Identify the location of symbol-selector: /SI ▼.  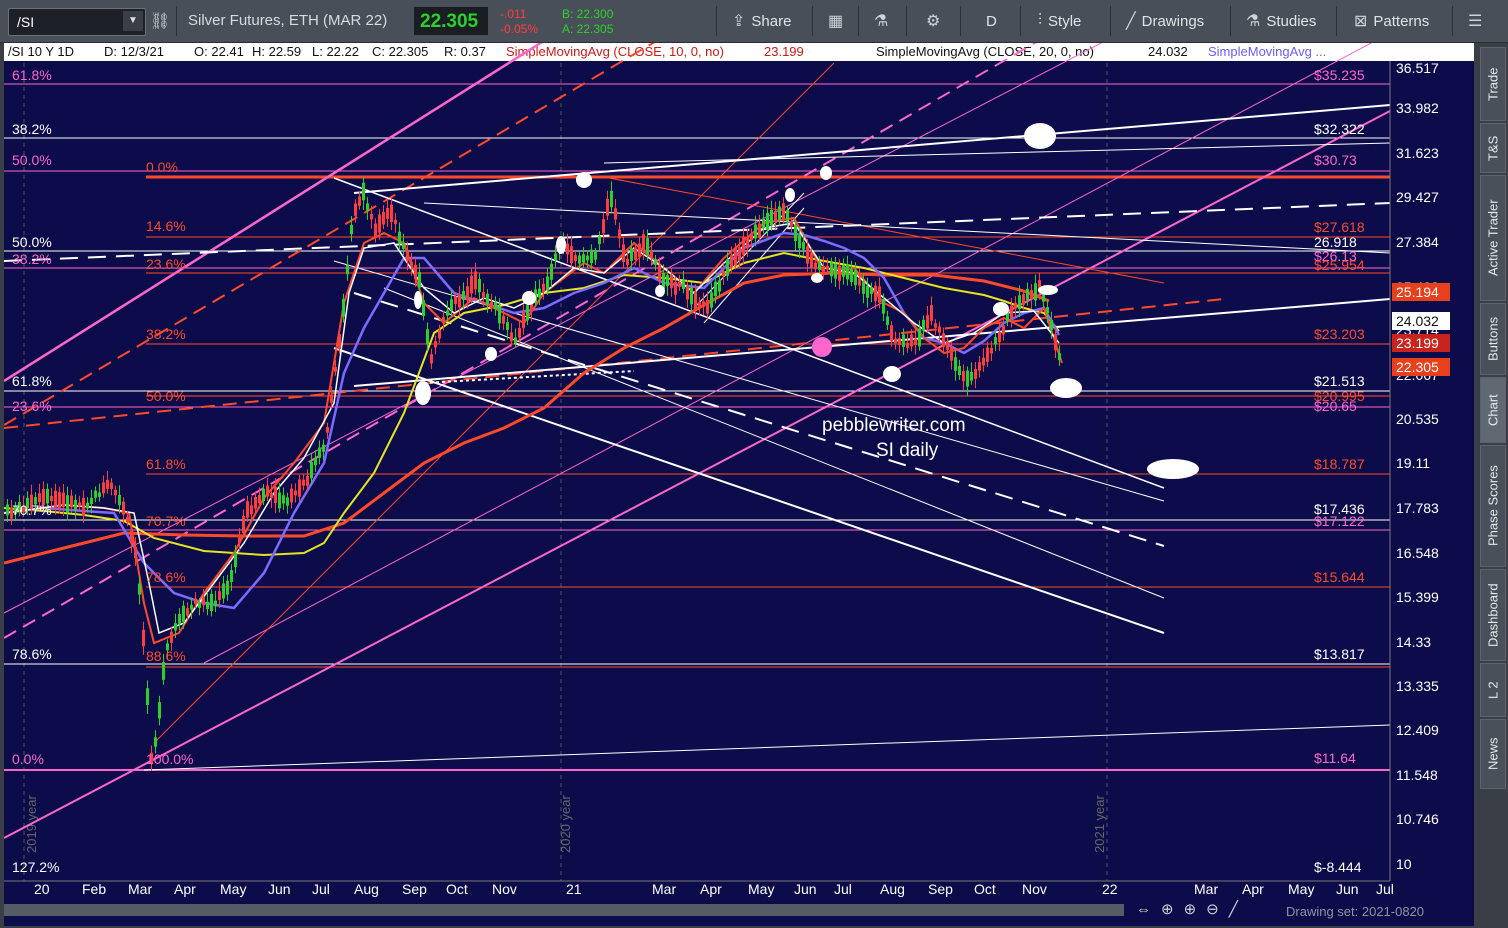
(77, 22).